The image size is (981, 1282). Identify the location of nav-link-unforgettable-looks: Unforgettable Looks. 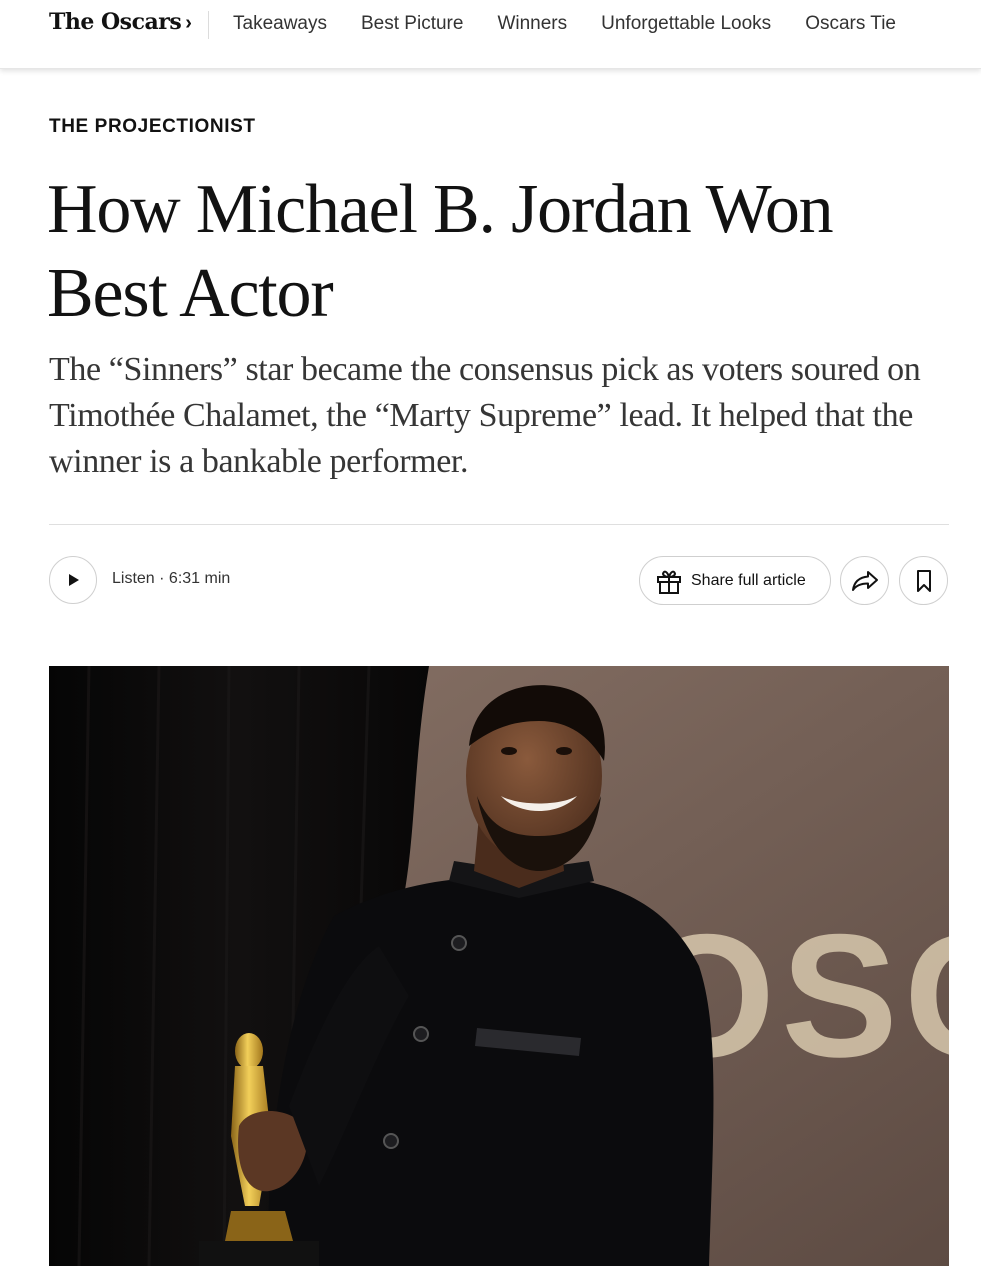
(686, 24).